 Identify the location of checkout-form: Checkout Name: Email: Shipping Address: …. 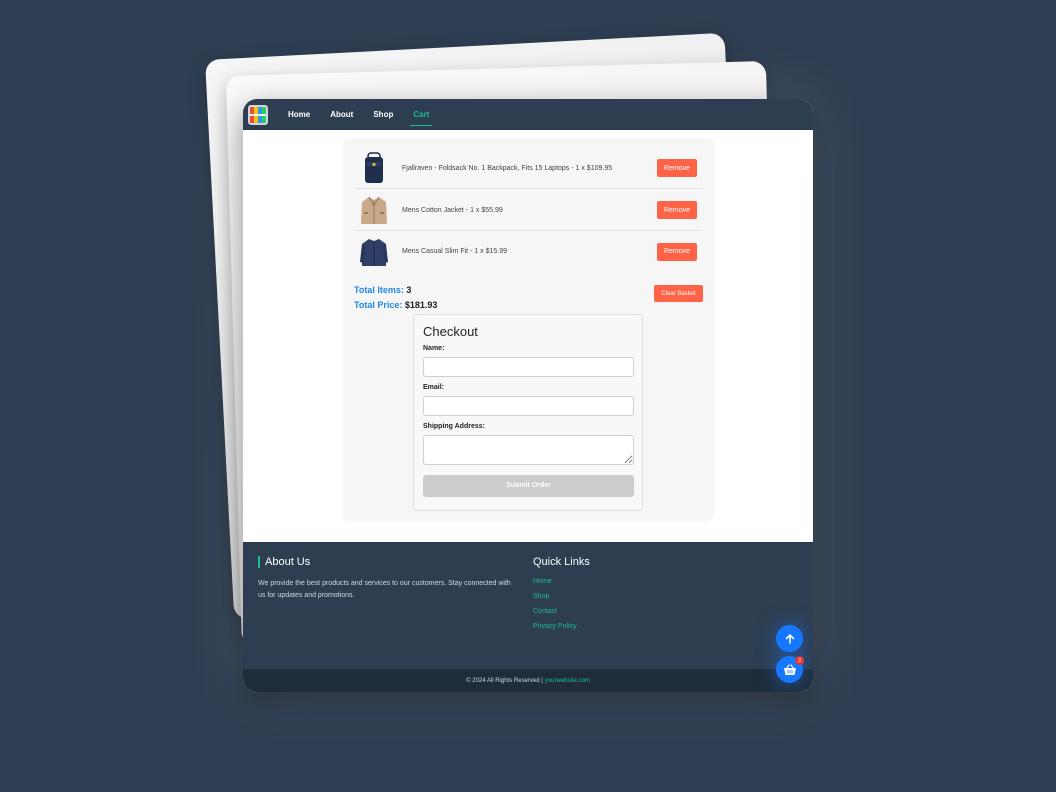
(528, 412).